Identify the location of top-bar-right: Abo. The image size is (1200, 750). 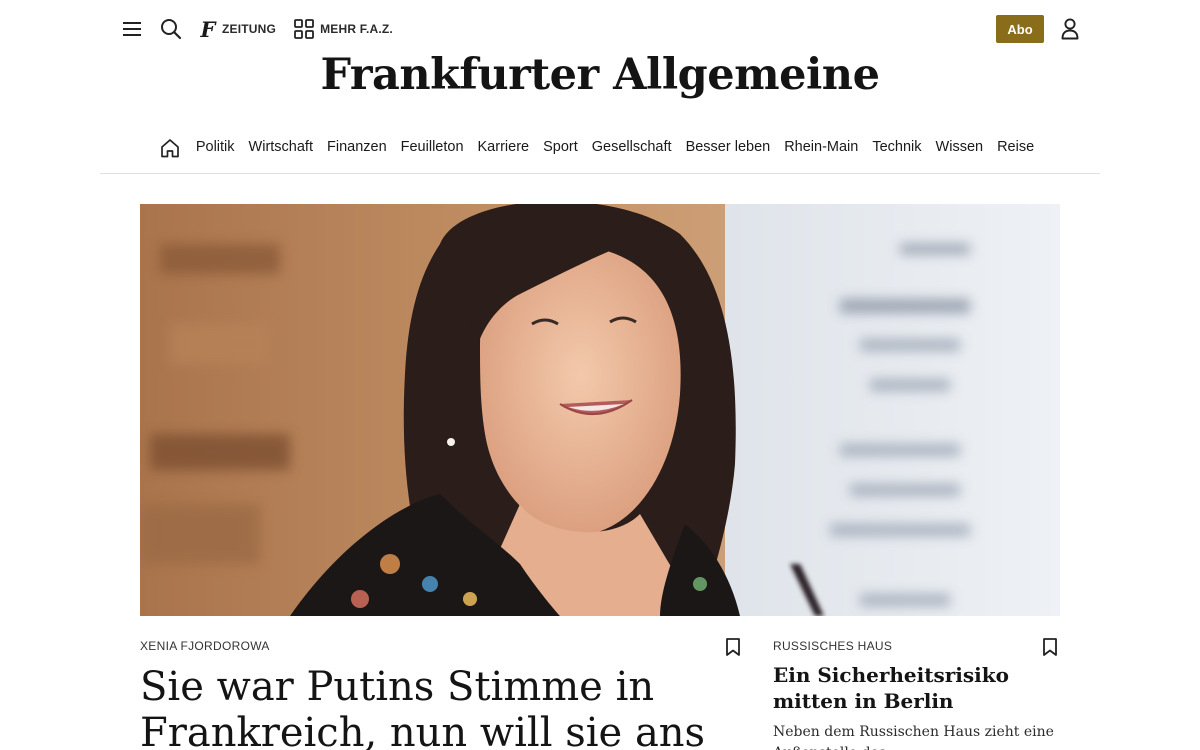
(1038, 29).